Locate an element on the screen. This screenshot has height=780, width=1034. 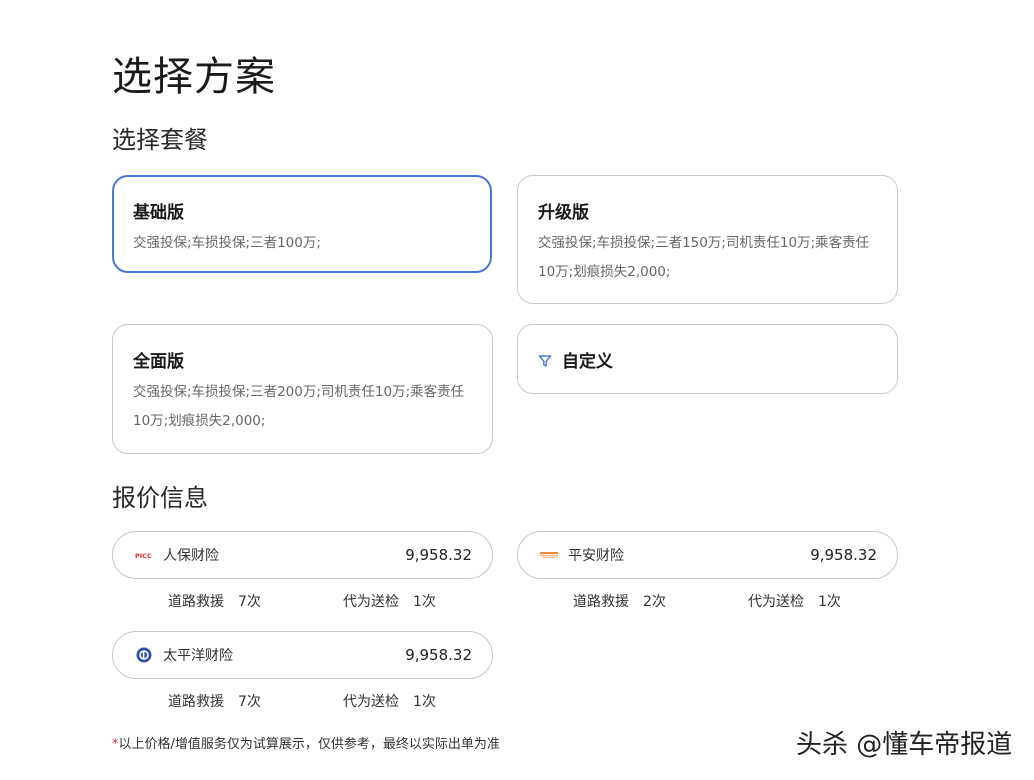
quote-item-picc: PICC 人保财险 9,958.32 is located at coordinates (302, 555).